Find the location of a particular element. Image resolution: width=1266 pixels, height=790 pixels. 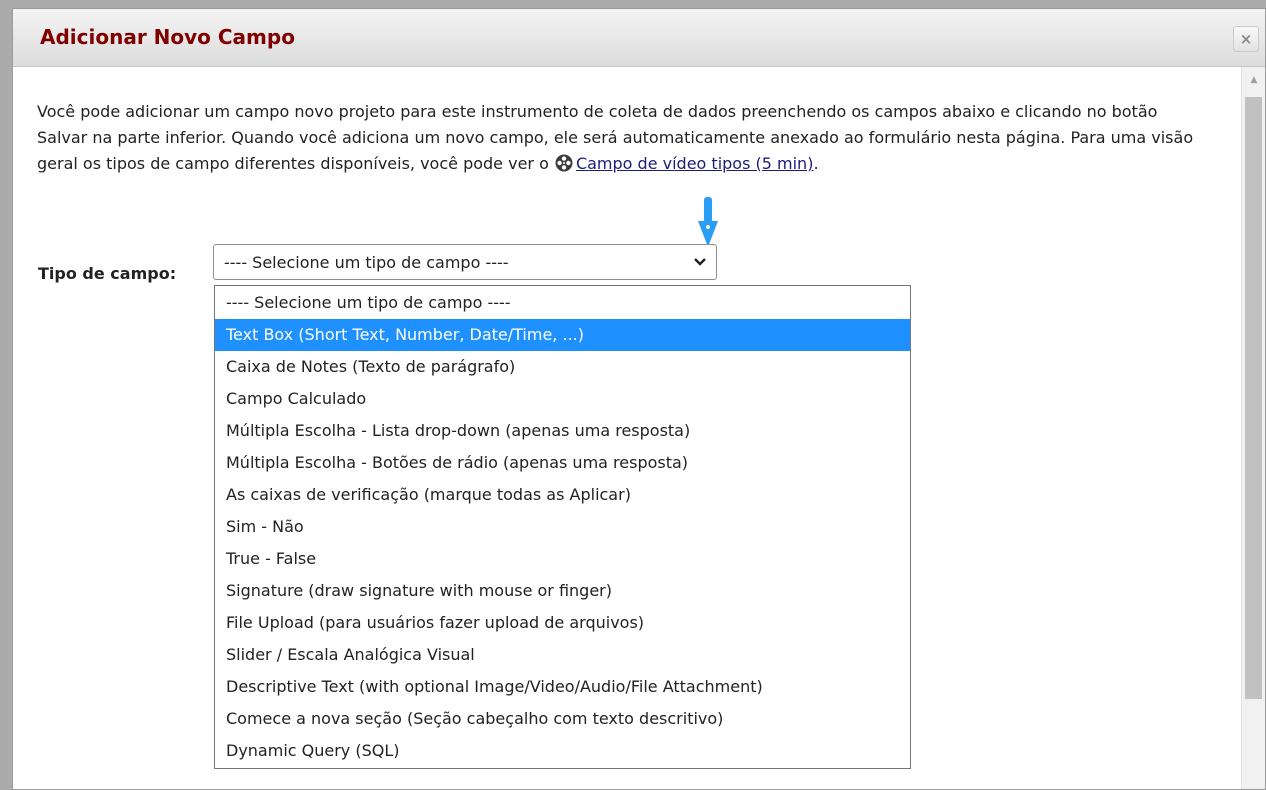

field-type-option: Slider / Escala Analógica Visual is located at coordinates (562, 655).